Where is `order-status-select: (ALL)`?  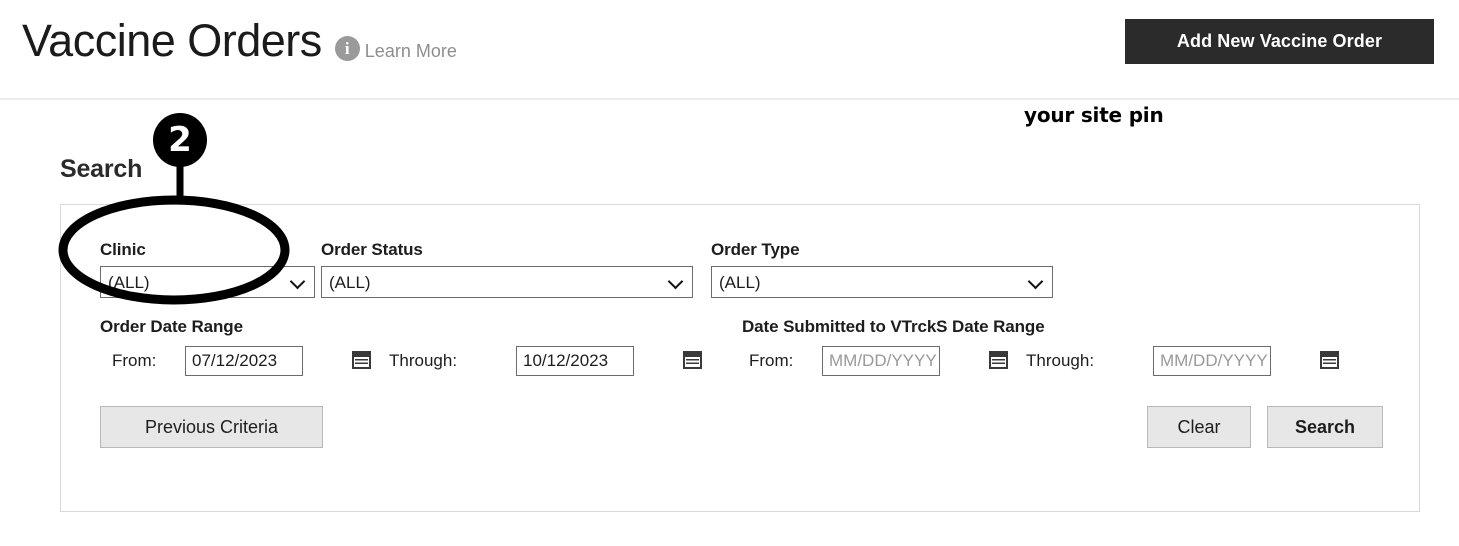 order-status-select: (ALL) is located at coordinates (507, 282).